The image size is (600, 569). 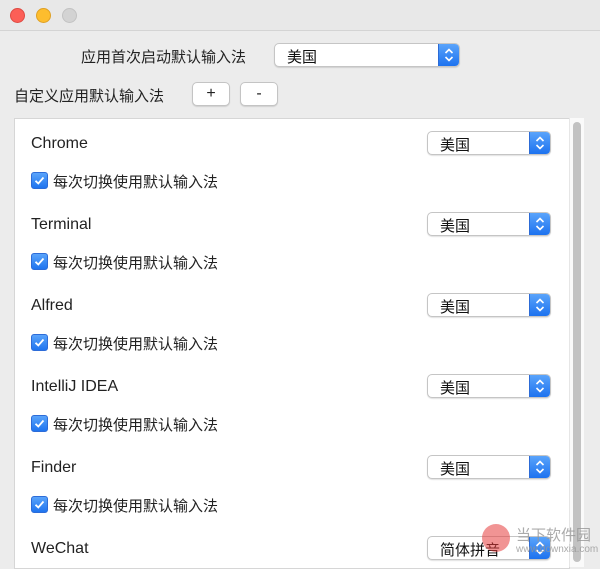 I want to click on minimize-window-button, so click(x=43, y=15).